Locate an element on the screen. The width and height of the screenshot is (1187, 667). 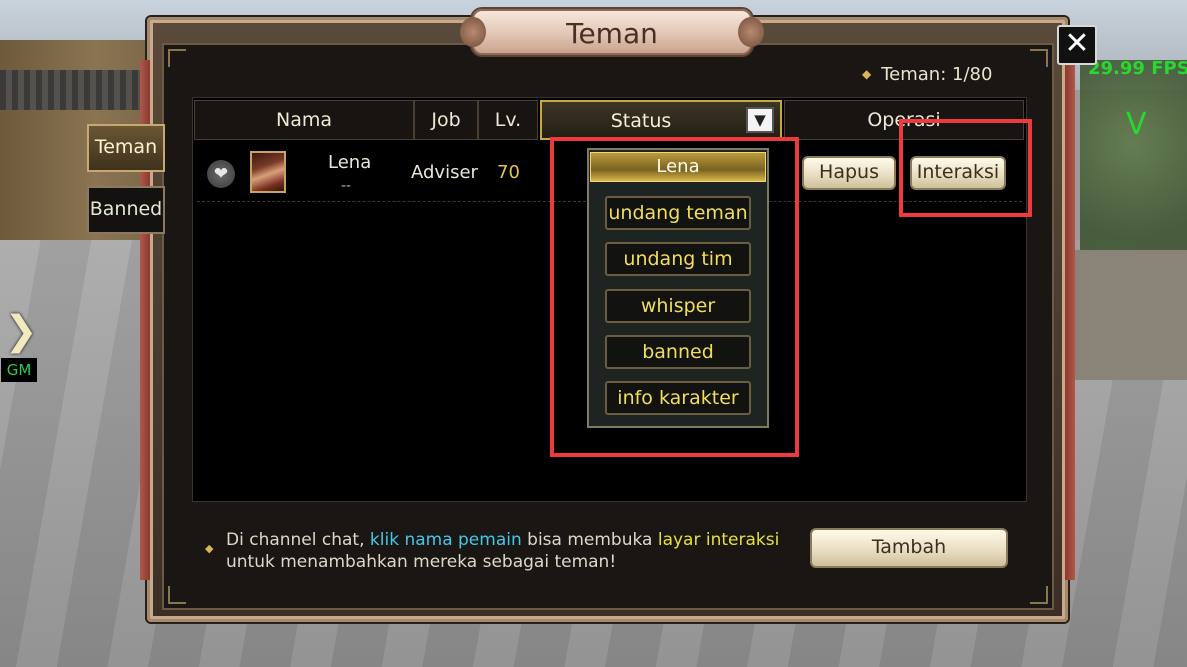
gm-label: GM is located at coordinates (19, 370).